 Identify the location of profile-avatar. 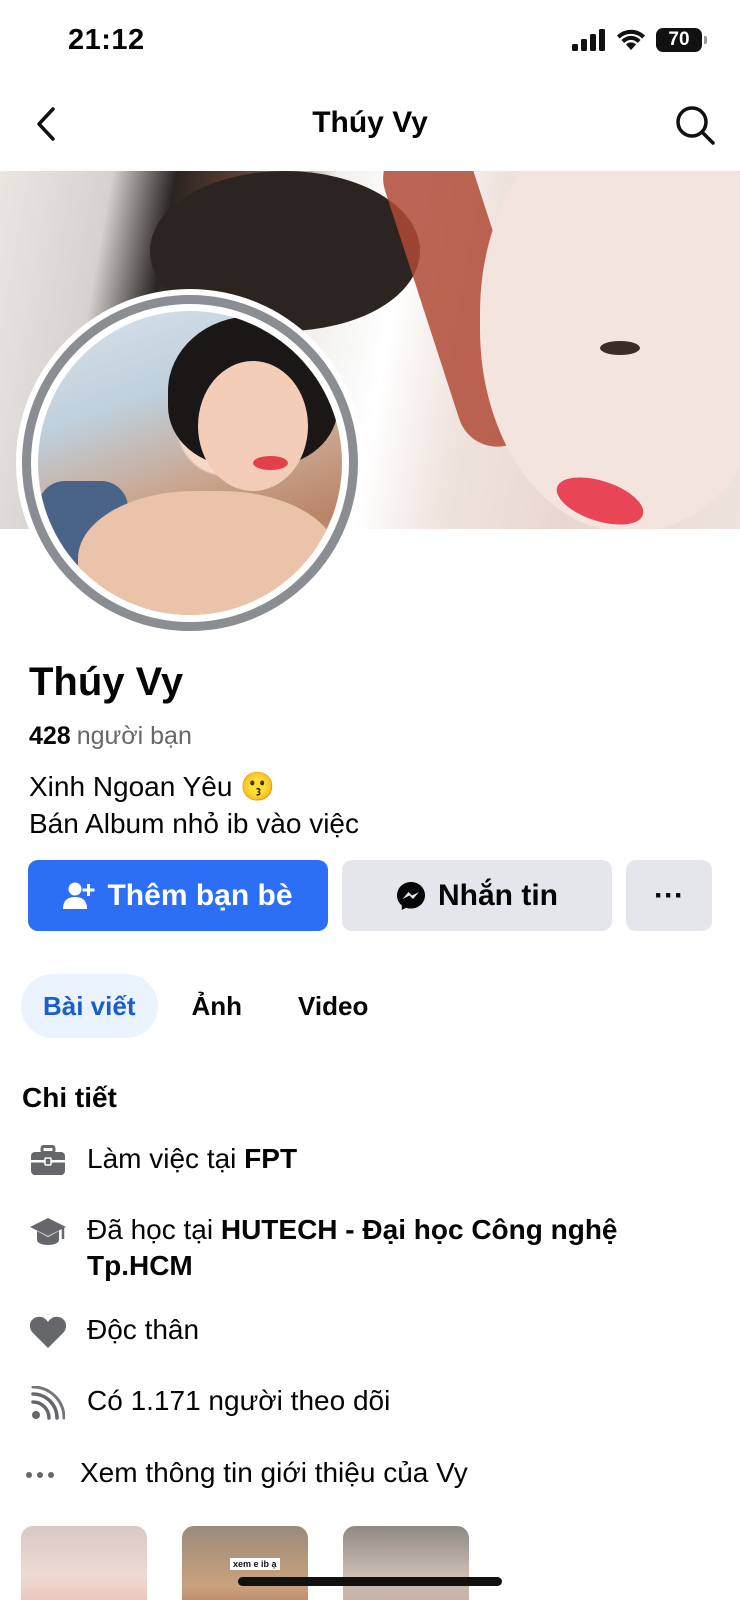
(190, 463).